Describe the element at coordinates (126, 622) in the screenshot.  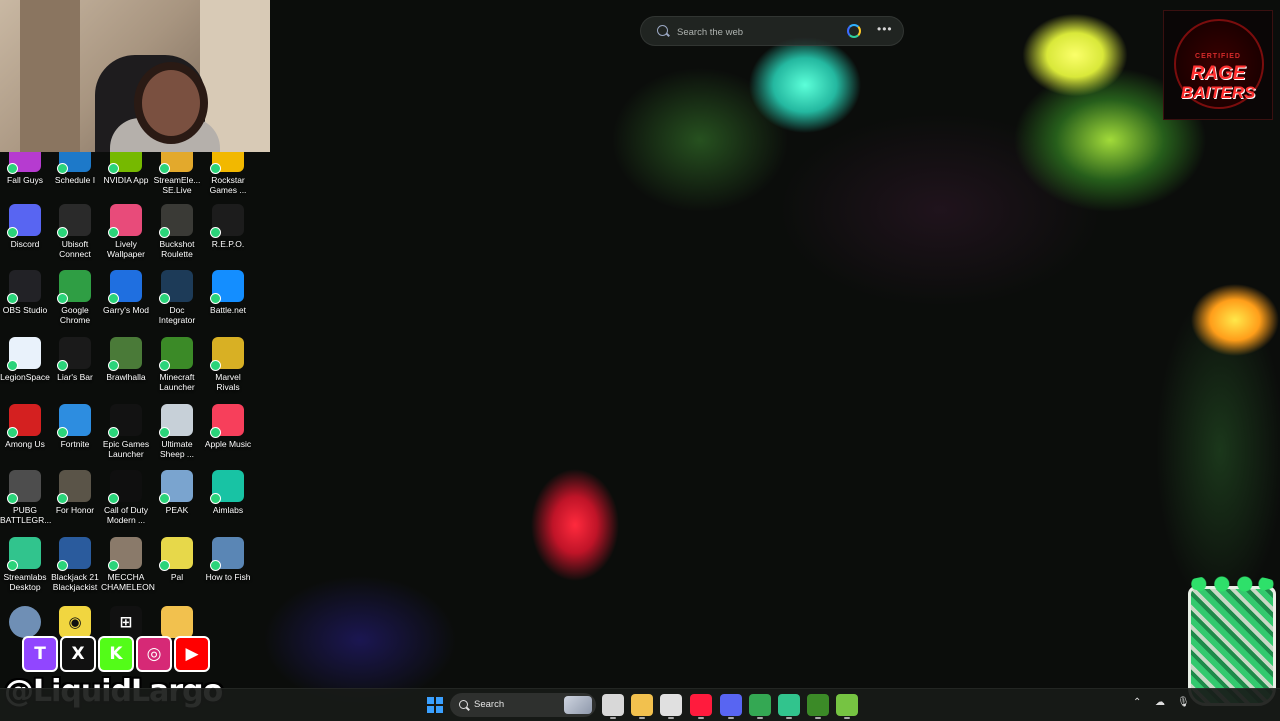
I see `desktop-icon-partial-3: ⊞` at that location.